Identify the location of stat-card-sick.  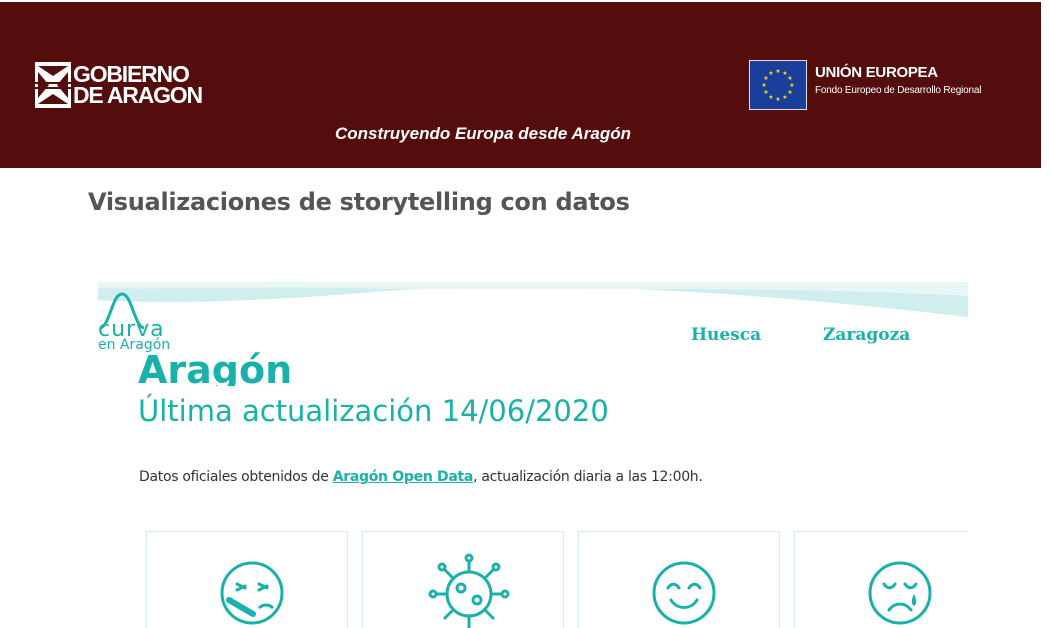
(247, 579).